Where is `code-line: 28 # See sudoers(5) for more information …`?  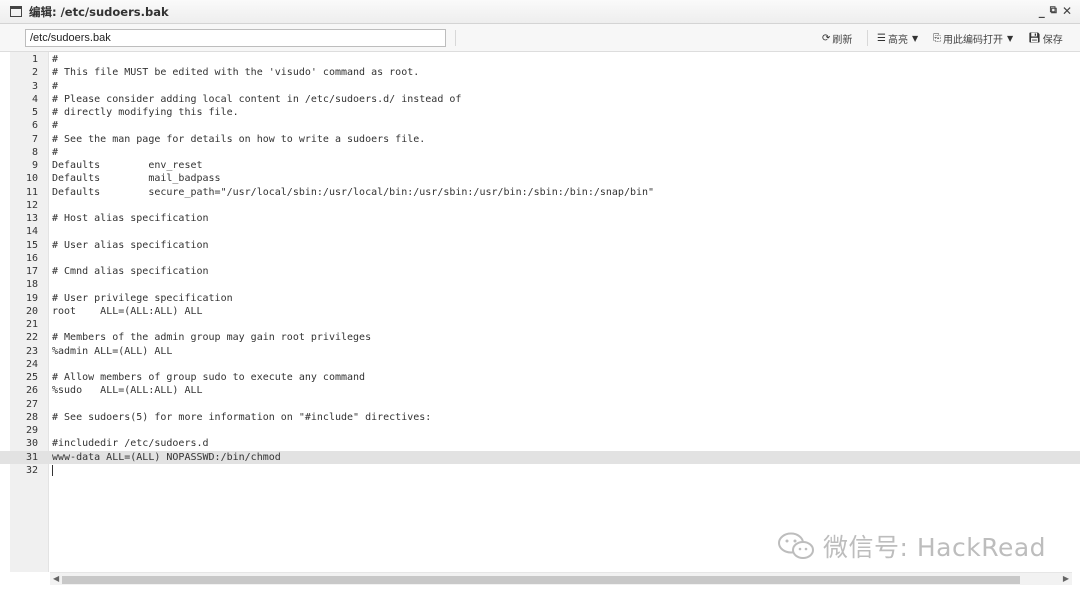 code-line: 28 # See sudoers(5) for more information … is located at coordinates (540, 417).